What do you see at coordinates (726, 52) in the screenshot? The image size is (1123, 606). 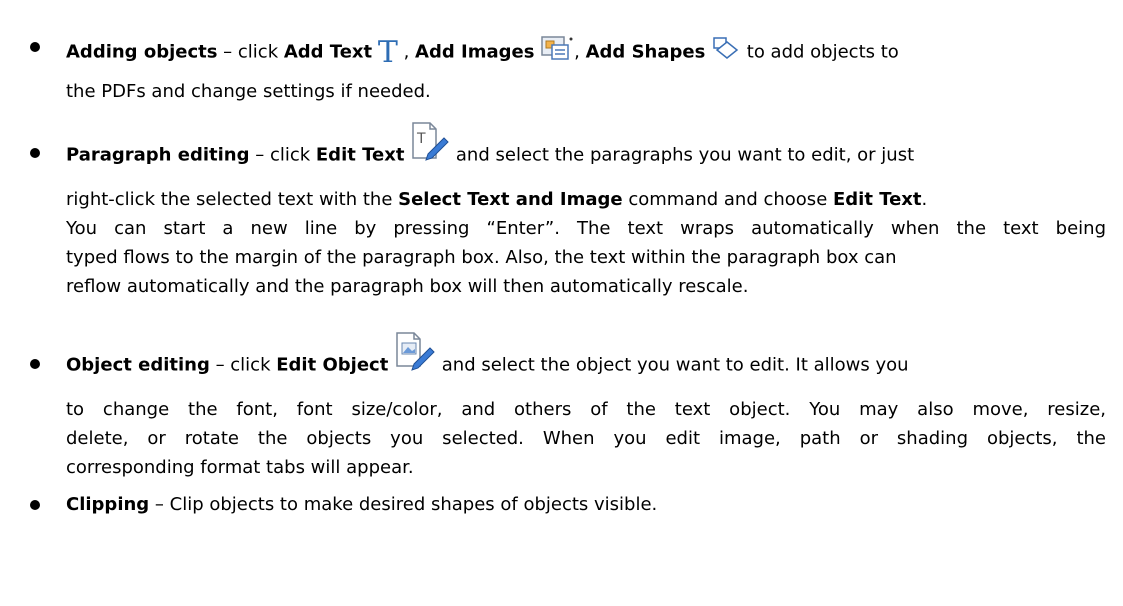 I see `add-shapes-icon` at bounding box center [726, 52].